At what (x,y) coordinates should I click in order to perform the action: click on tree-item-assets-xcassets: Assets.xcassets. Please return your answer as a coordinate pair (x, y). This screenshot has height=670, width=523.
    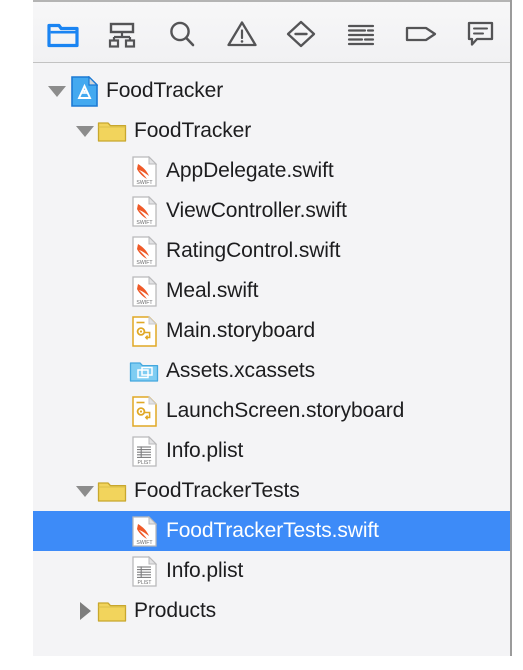
    Looking at the image, I should click on (271, 371).